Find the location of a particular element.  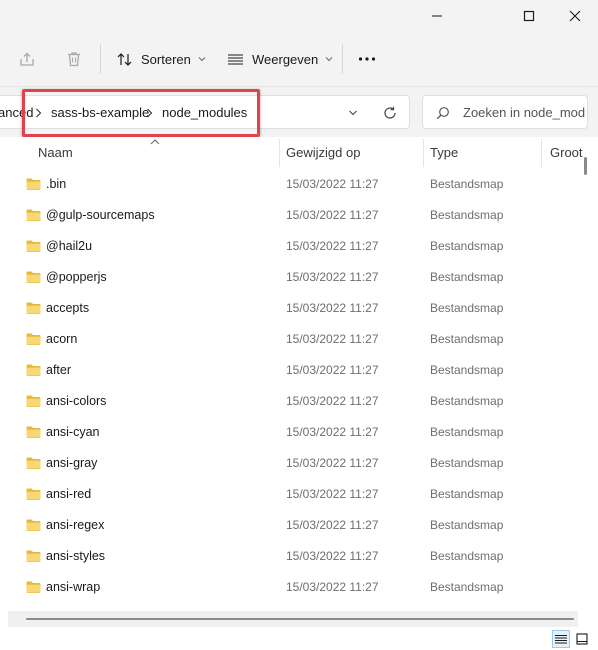

sort-button: Sorteren is located at coordinates (161, 59).